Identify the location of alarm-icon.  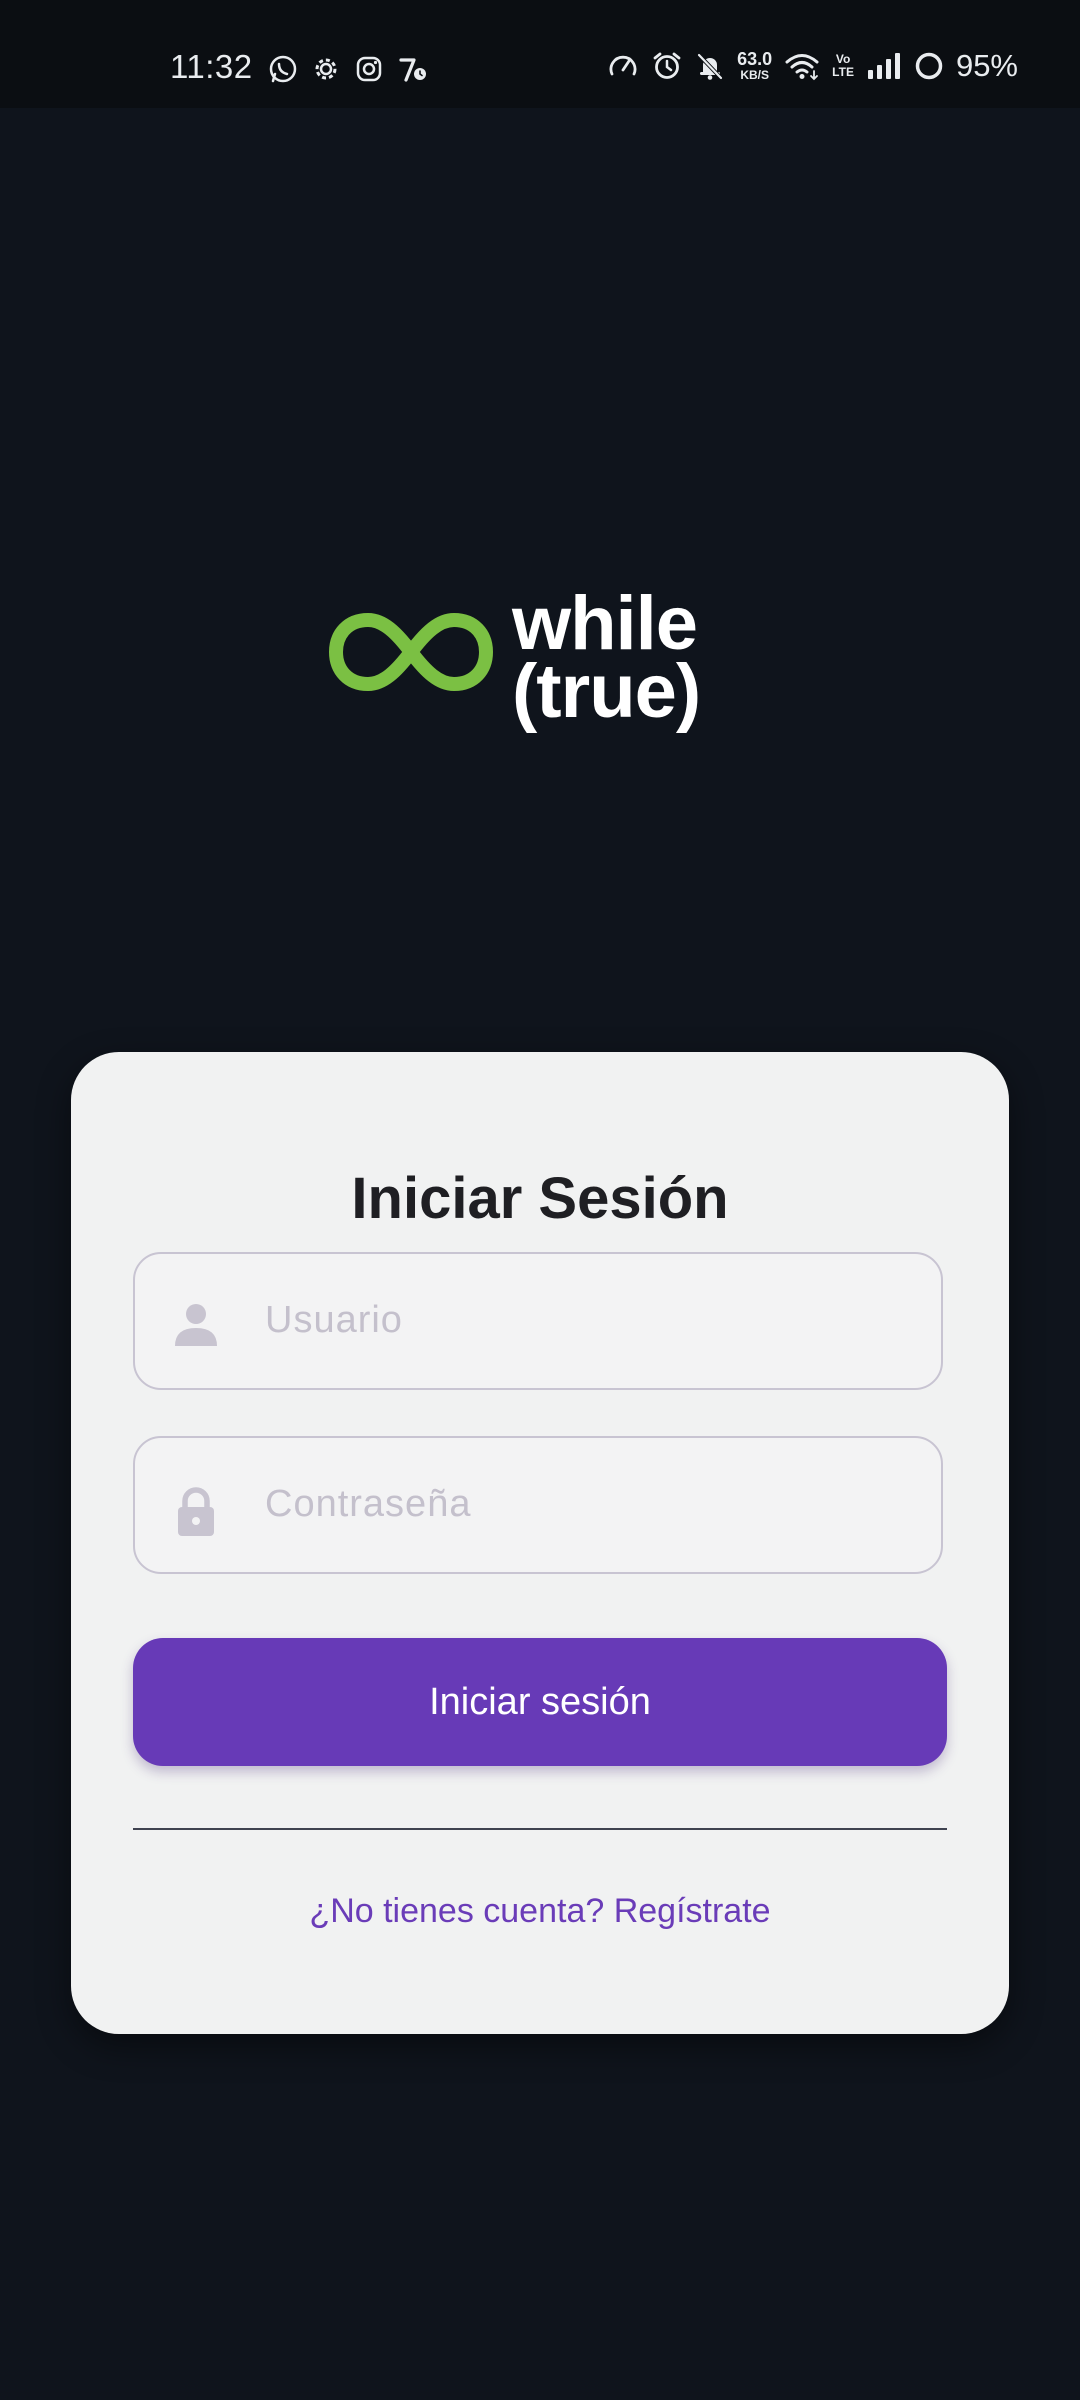
(667, 66).